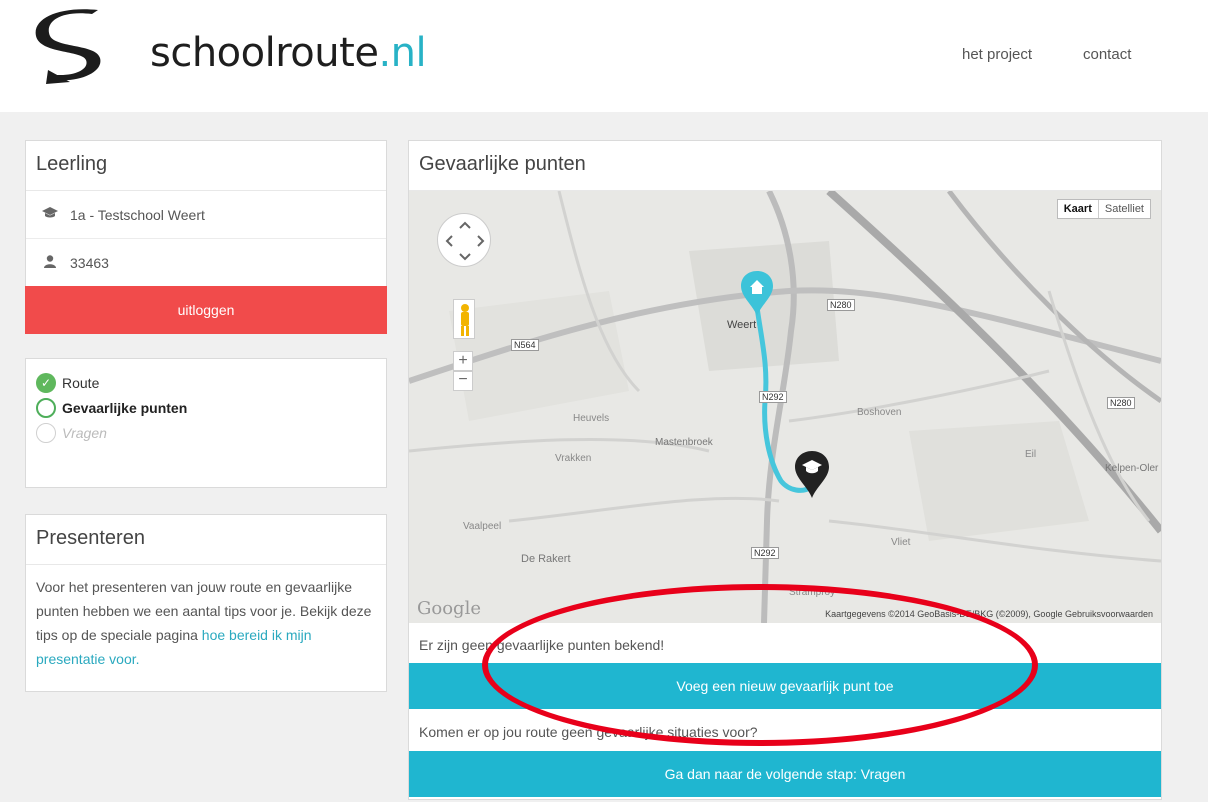 Image resolution: width=1208 pixels, height=802 pixels. I want to click on student-id: 33463, so click(89, 262).